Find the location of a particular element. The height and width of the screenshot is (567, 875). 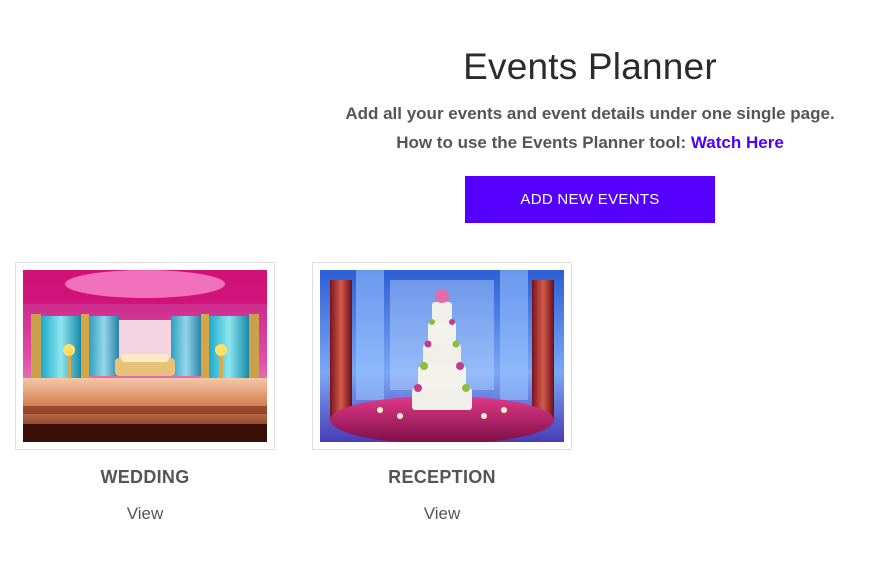

watch-here-link: Watch Here is located at coordinates (737, 142).